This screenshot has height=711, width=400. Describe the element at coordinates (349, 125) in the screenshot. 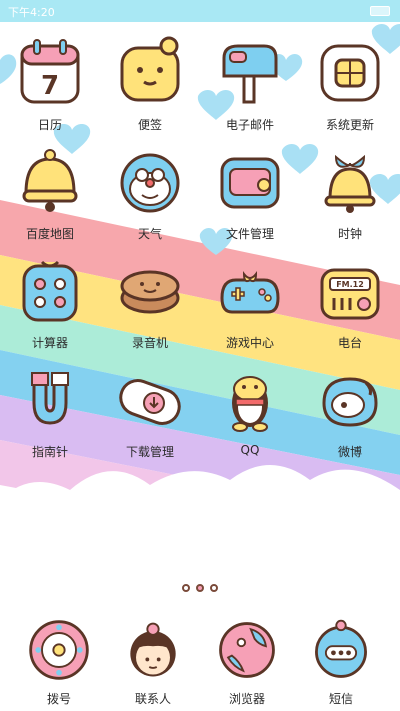

I see `app-label: 系统更新` at that location.